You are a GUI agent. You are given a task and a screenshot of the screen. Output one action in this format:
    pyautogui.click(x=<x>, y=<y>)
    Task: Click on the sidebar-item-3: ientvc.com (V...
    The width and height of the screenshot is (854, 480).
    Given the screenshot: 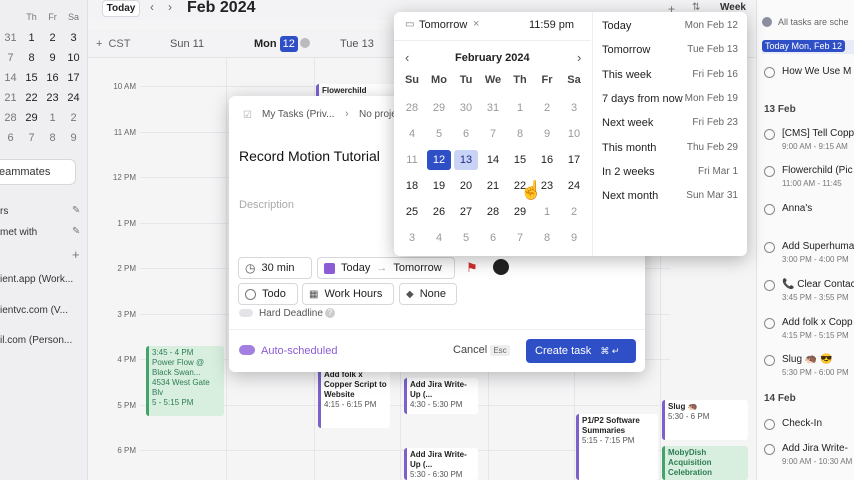 What is the action you would take?
    pyautogui.click(x=34, y=310)
    